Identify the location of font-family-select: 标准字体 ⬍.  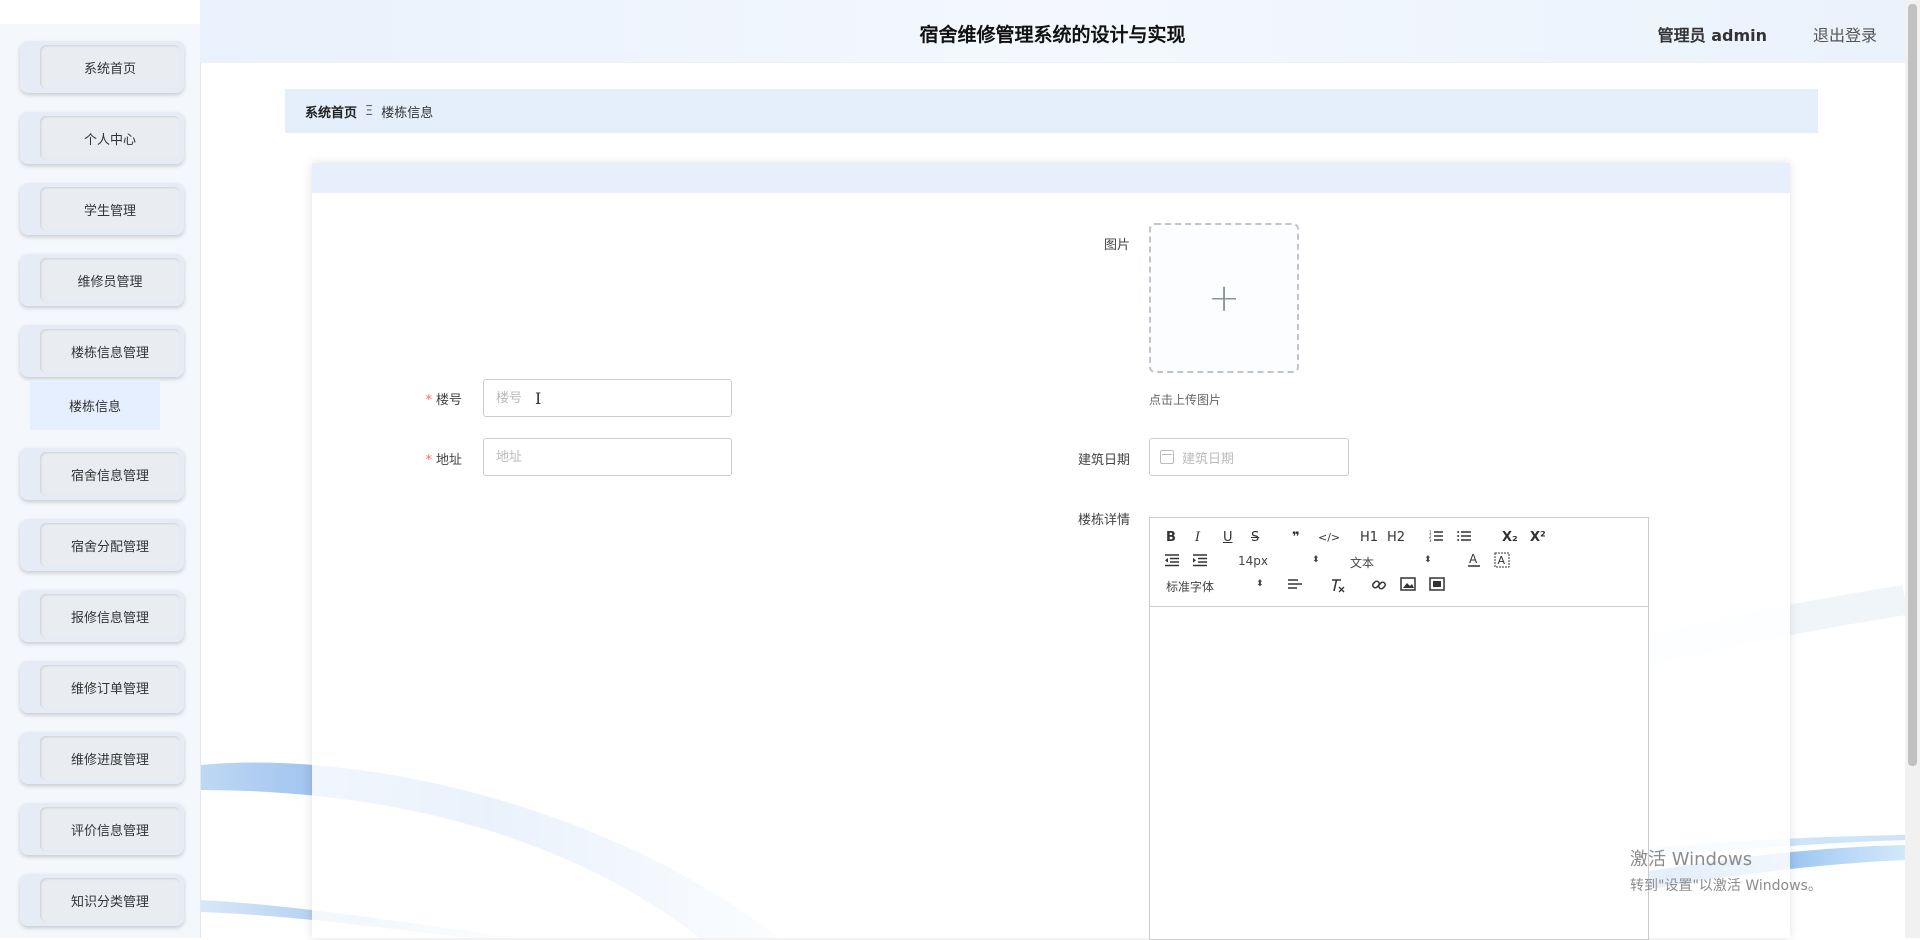
(1216, 586).